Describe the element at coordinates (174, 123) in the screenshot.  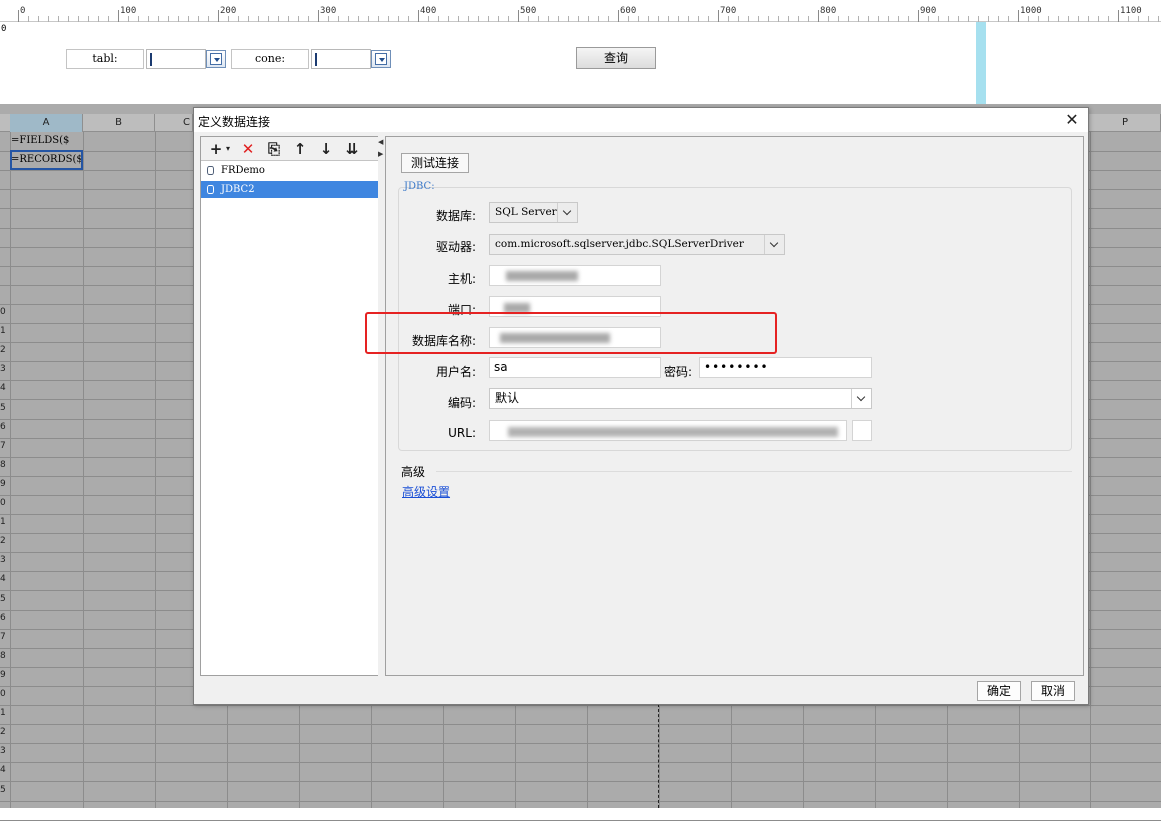
I see `column-header-c: C` at that location.